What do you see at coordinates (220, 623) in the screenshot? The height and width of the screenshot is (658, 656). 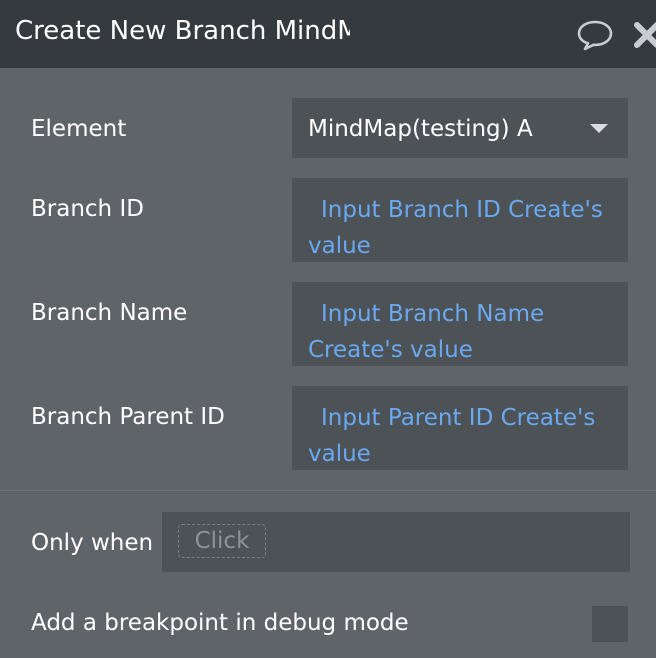 I see `breakpoint-label: Add a breakpoint in debug mode` at bounding box center [220, 623].